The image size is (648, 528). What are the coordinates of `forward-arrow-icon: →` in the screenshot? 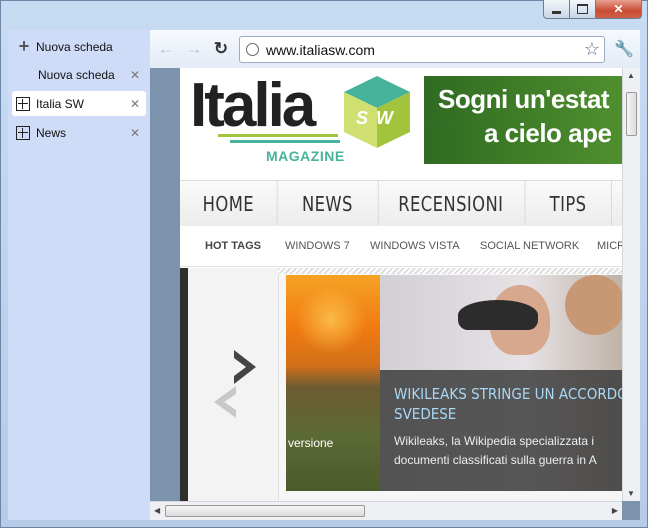 It's located at (194, 48).